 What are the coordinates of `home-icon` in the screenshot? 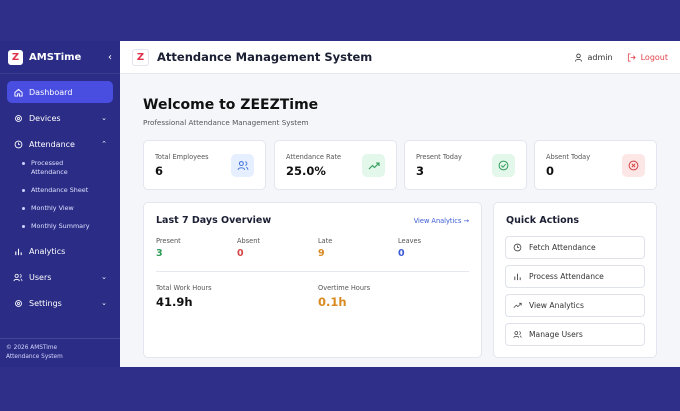 It's located at (18, 92).